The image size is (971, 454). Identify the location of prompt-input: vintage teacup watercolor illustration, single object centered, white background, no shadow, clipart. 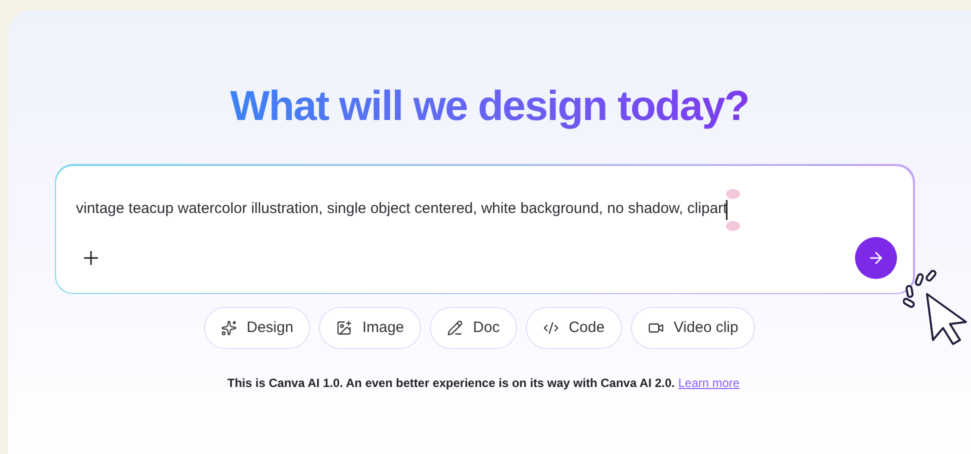
(402, 209).